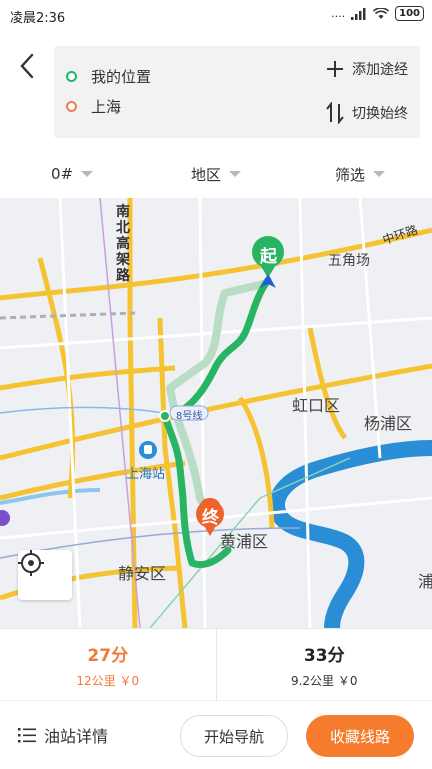 The image size is (432, 769). What do you see at coordinates (216, 15) in the screenshot?
I see `status-bar: 凌晨2:36 .... 100` at bounding box center [216, 15].